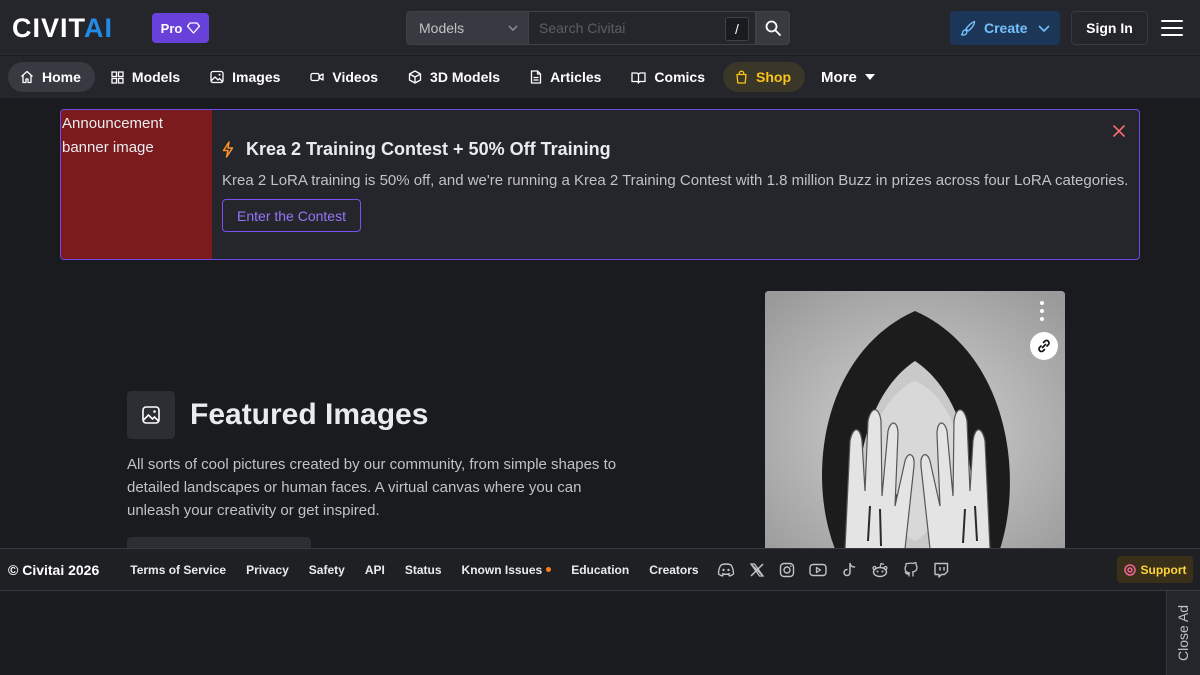 The width and height of the screenshot is (1200, 675). I want to click on footer-link-api: API, so click(375, 570).